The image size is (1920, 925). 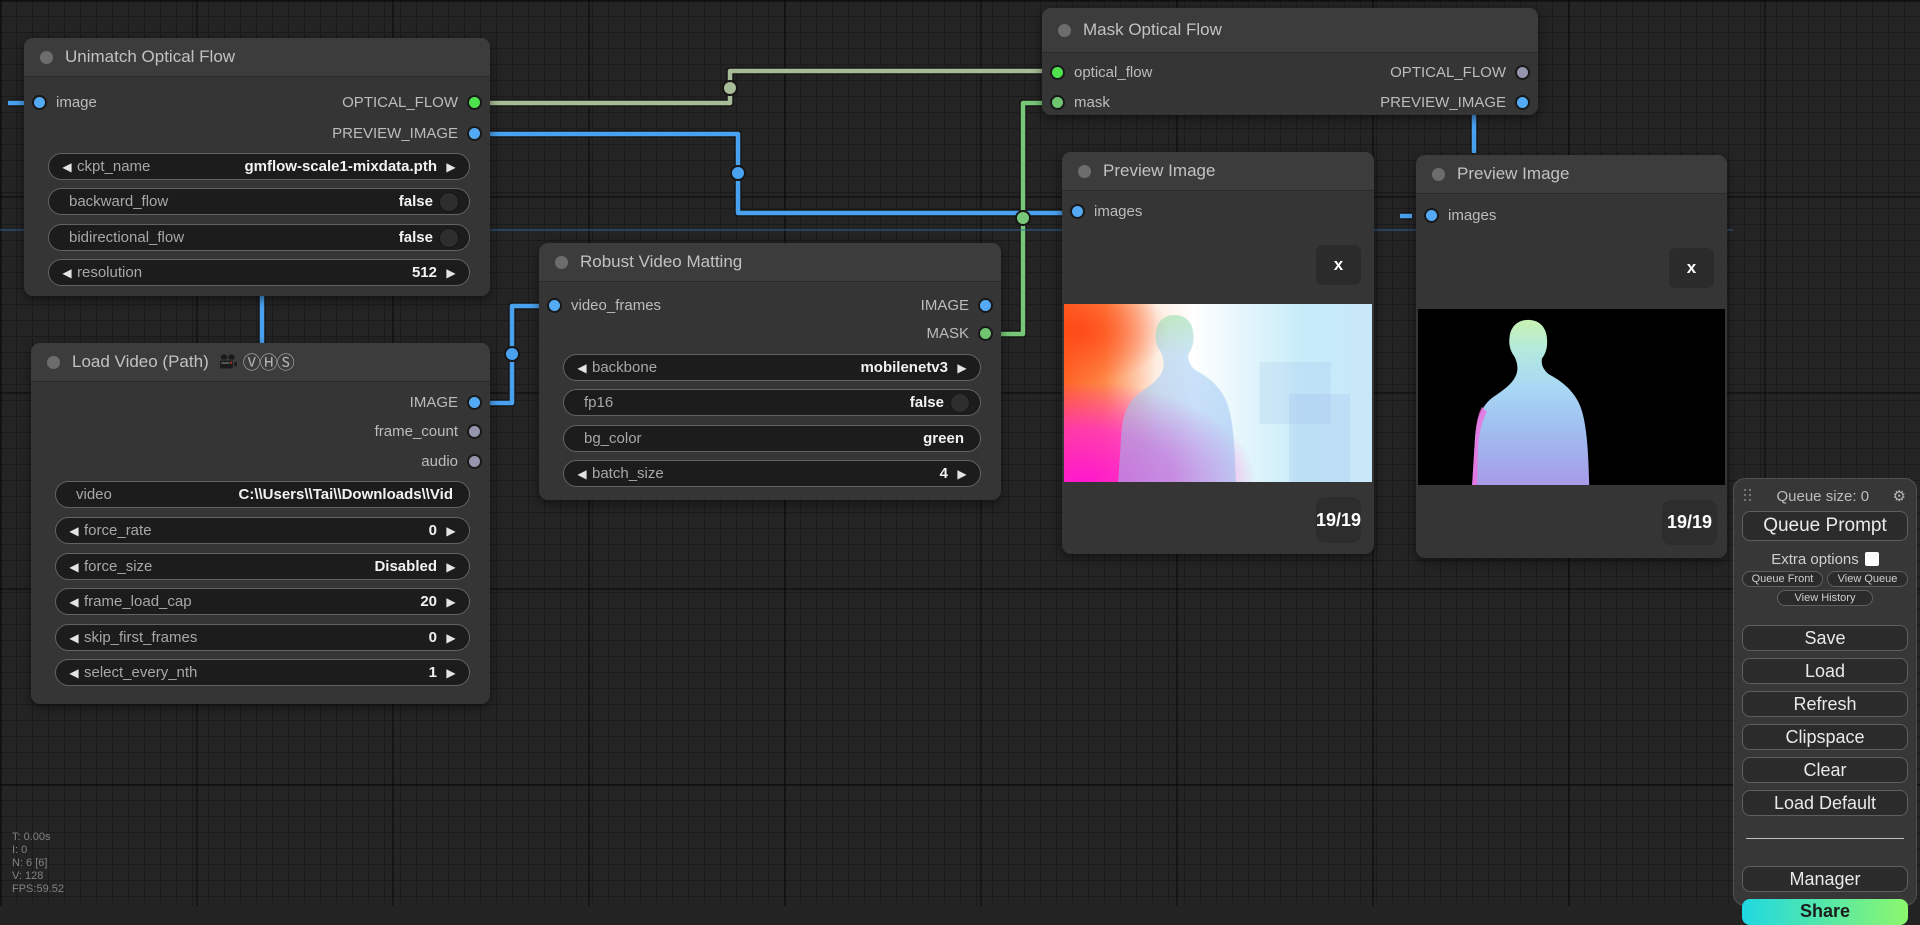 I want to click on widget-ckpt_name: ◀ ckpt_name gmflow-scale1-mixdata.pth ▶, so click(x=259, y=166).